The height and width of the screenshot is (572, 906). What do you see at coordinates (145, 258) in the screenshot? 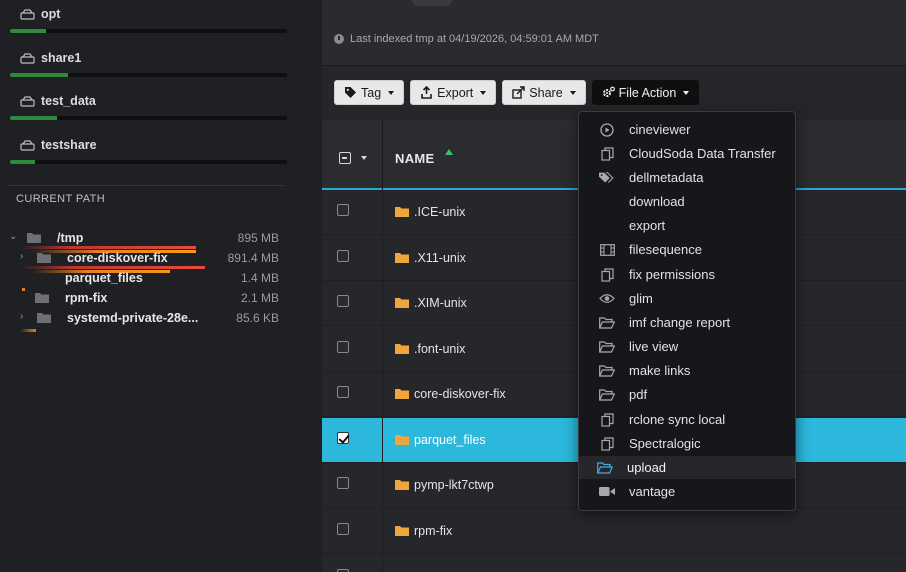
I see `tree-item-core-diskover-fix: › core-diskover-fix 891.4 MB` at bounding box center [145, 258].